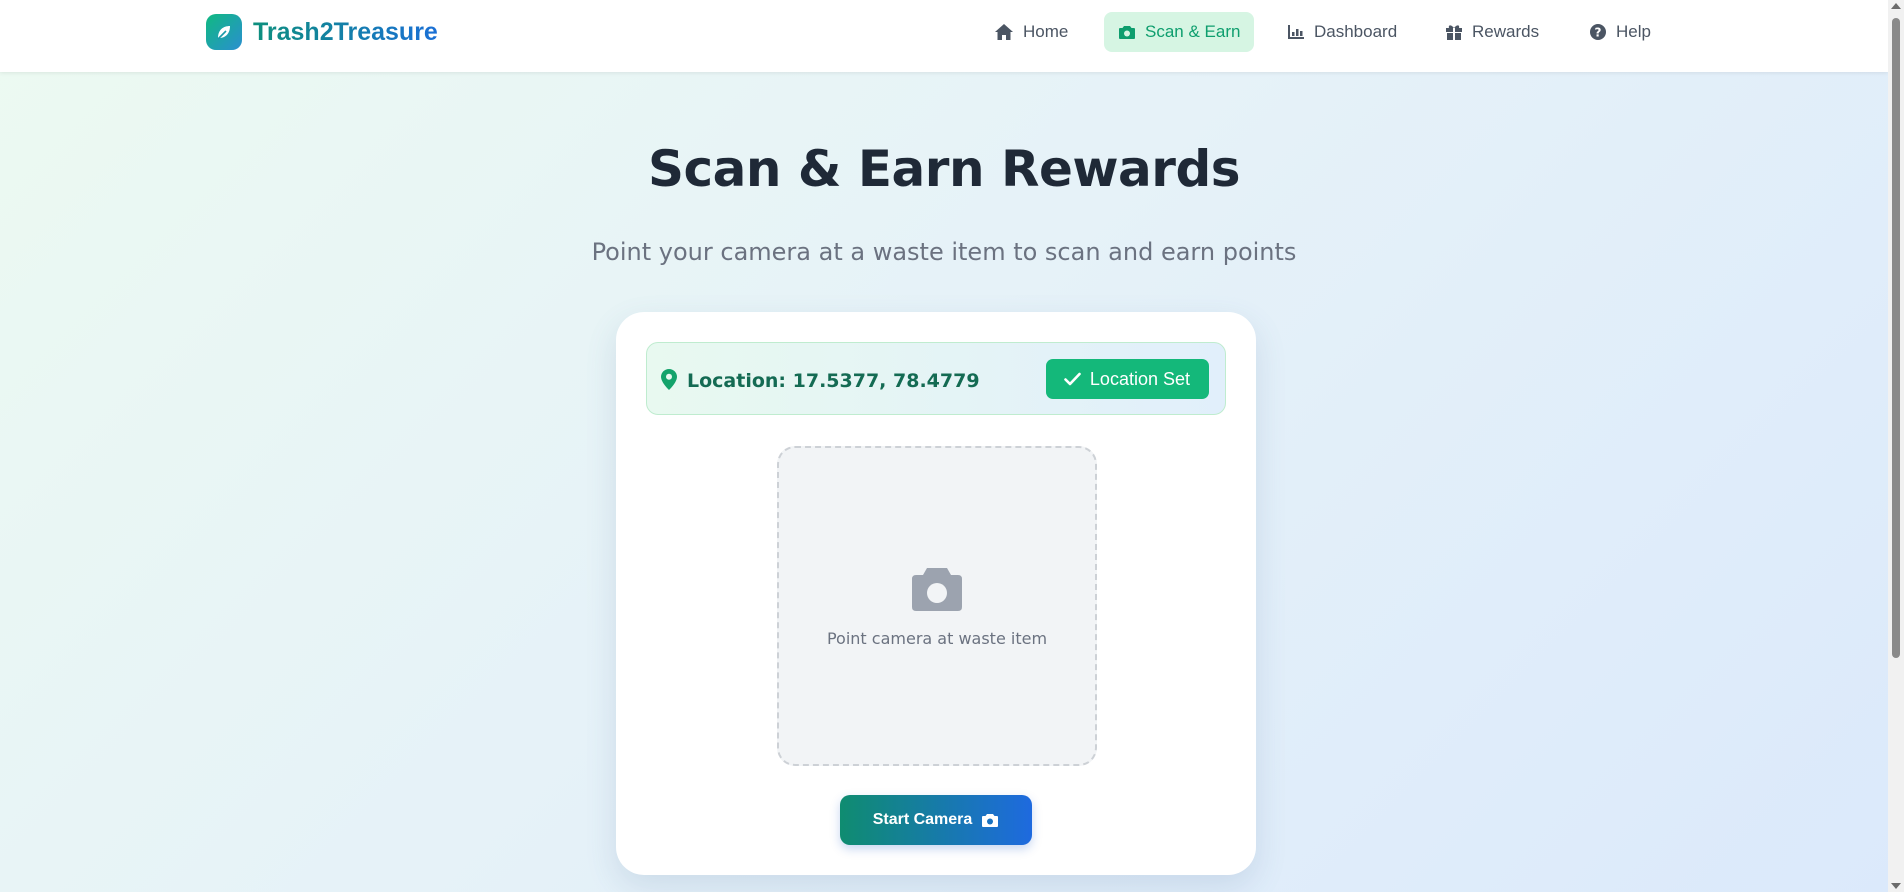 The width and height of the screenshot is (1904, 892). I want to click on start-camera-button: Start Camera, so click(936, 820).